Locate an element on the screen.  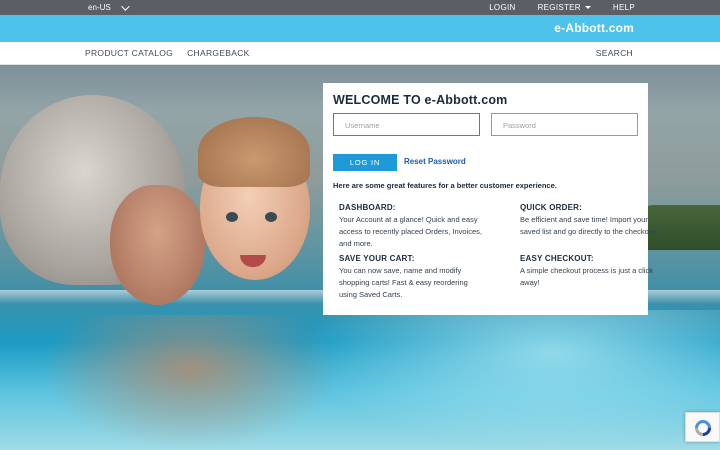
hero-grandmother-face is located at coordinates (157, 245).